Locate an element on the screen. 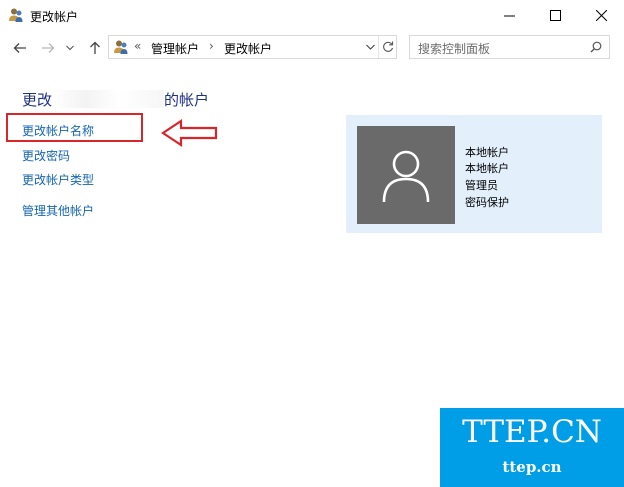 This screenshot has width=624, height=487. redacted-username is located at coordinates (108, 99).